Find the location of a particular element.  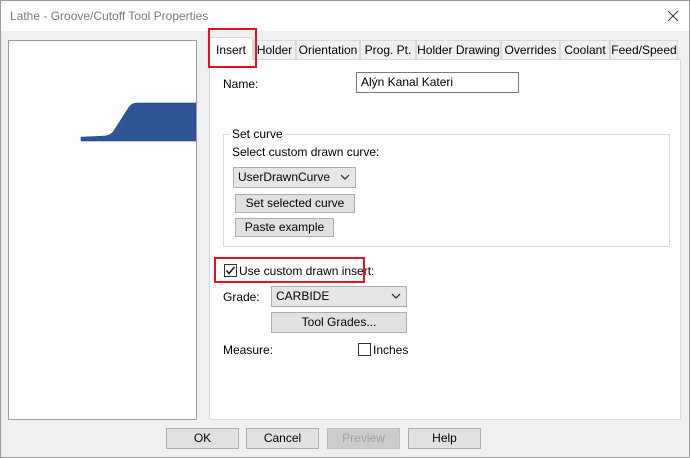

ok-button: OK is located at coordinates (202, 438).